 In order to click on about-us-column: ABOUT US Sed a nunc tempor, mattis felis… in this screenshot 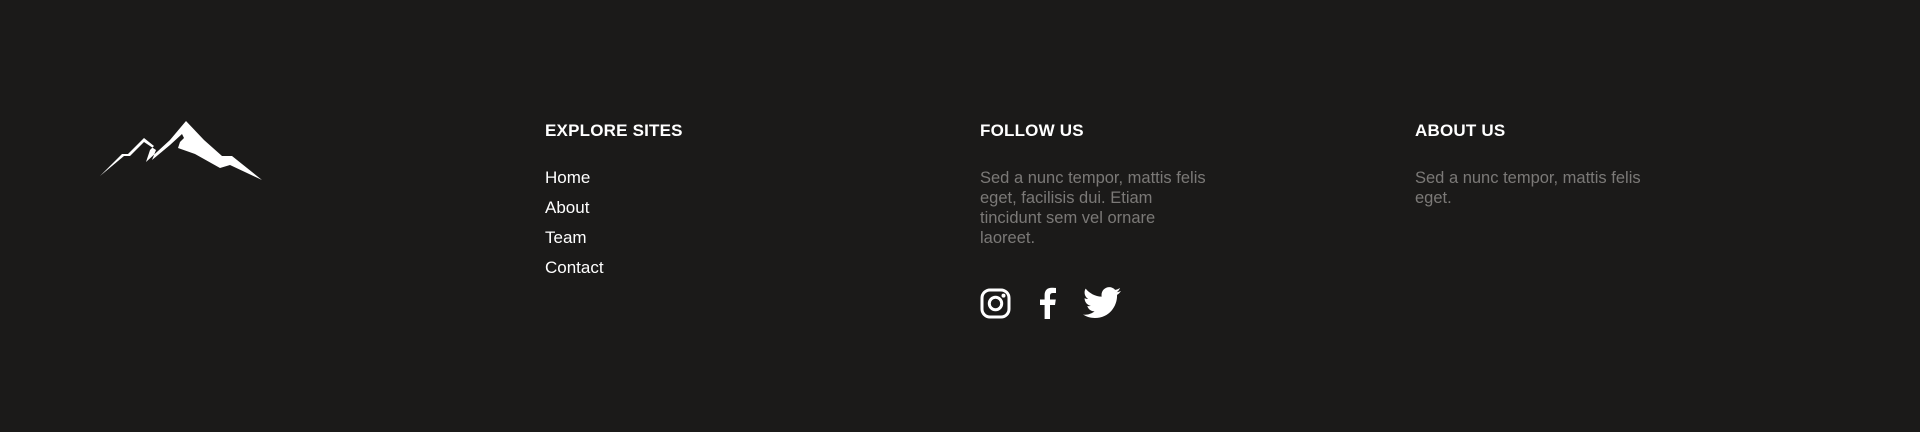, I will do `click(1545, 164)`.